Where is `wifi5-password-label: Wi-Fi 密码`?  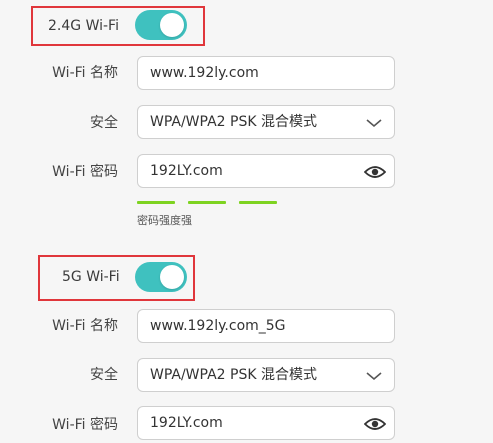
wifi5-password-label: Wi-Fi 密码 is located at coordinates (85, 425).